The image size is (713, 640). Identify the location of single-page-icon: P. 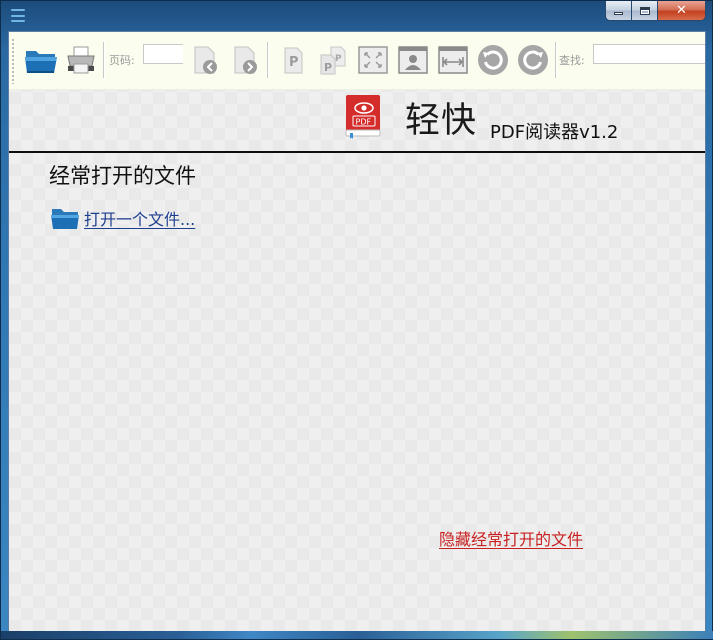
(293, 60).